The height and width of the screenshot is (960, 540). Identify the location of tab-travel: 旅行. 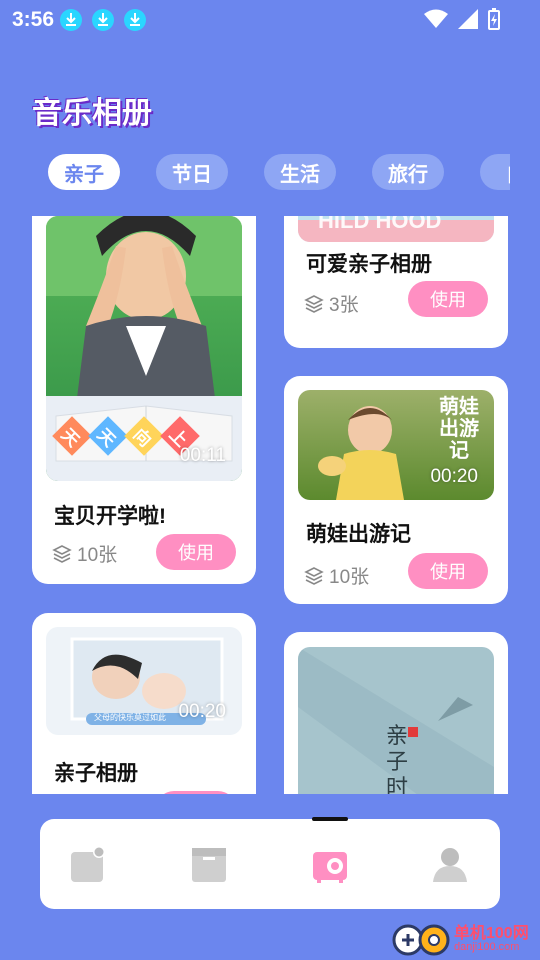
(408, 172).